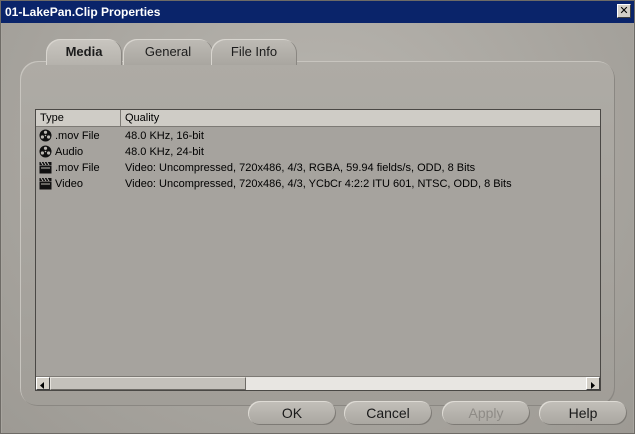 The image size is (635, 434). I want to click on tab-media-label: Media, so click(84, 51).